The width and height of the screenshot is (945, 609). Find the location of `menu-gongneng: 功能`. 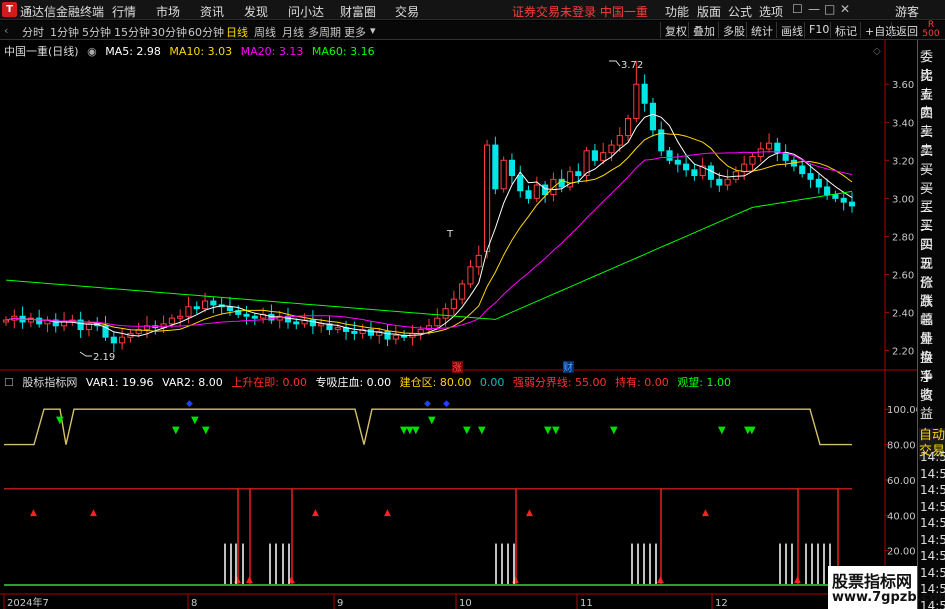

menu-gongneng: 功能 is located at coordinates (677, 11).